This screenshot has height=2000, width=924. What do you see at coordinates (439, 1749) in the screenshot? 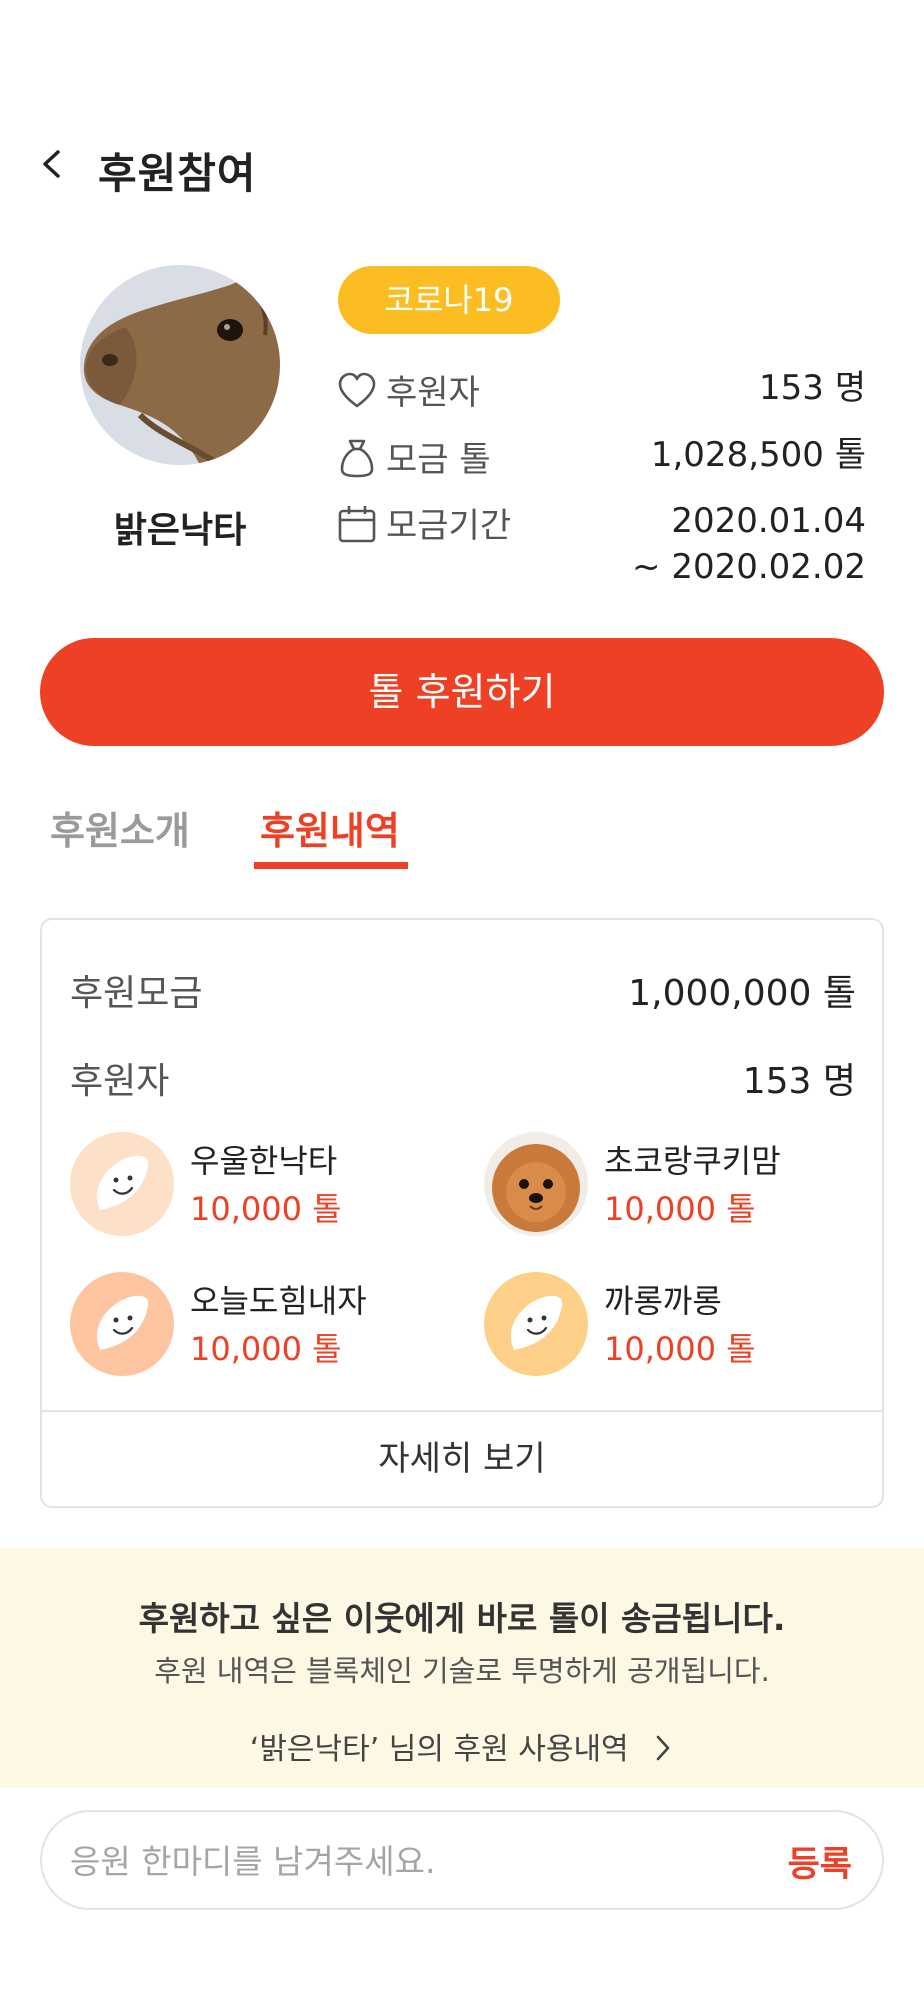
I see `usage-history-label: ‘밝은낙타’ 님의 후원 사용내역` at bounding box center [439, 1749].